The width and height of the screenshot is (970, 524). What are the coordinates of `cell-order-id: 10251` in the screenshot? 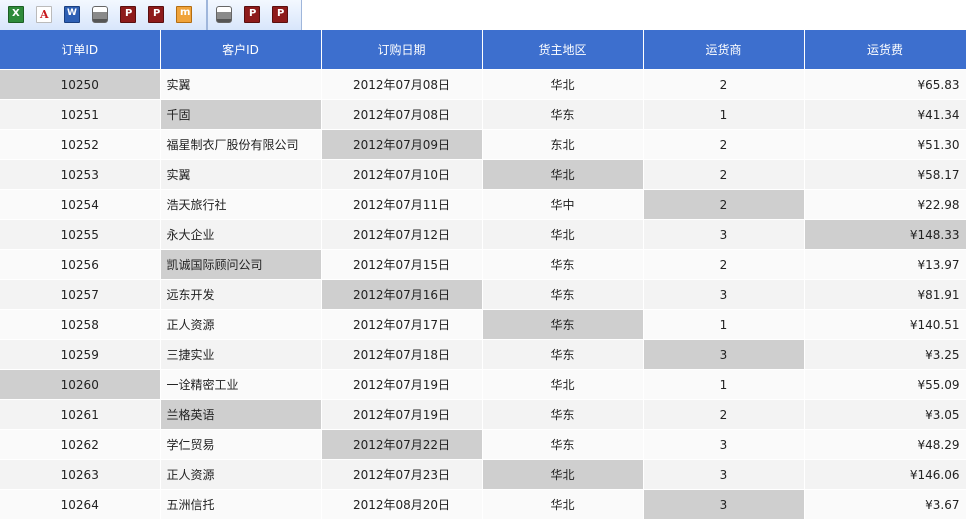 It's located at (80, 114).